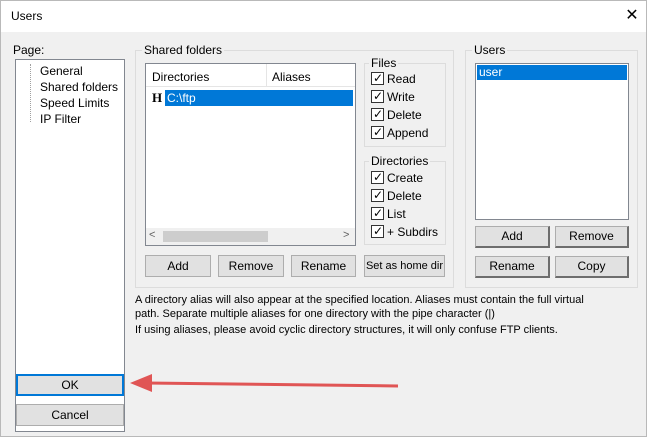  I want to click on column-directories: Directories, so click(180, 77).